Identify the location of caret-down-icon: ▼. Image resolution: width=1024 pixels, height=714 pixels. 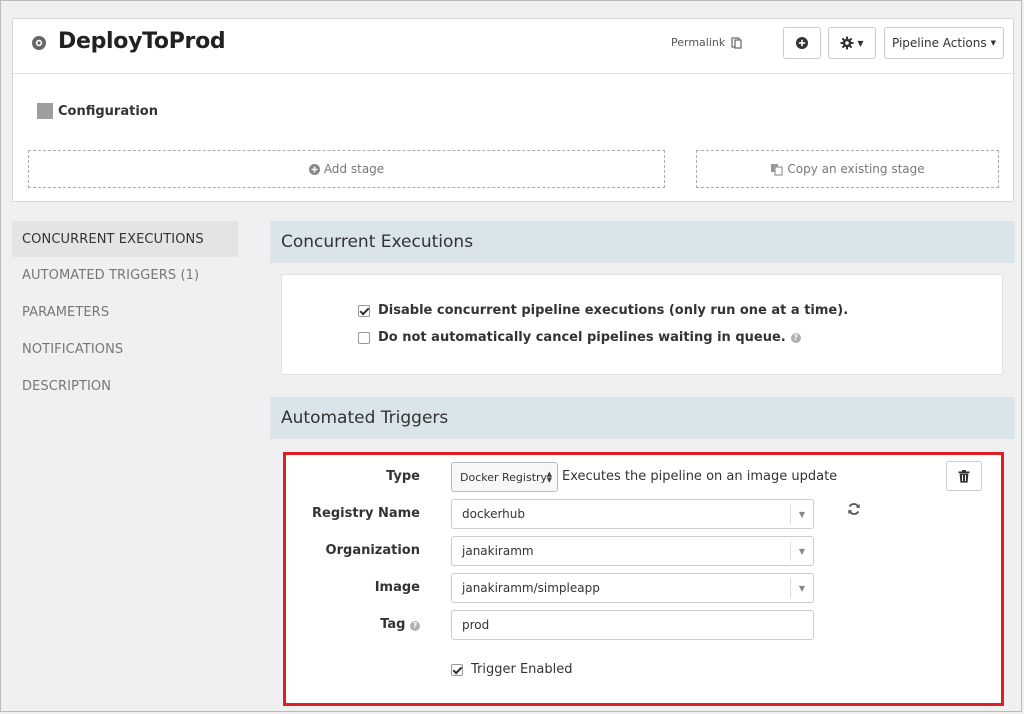
(993, 43).